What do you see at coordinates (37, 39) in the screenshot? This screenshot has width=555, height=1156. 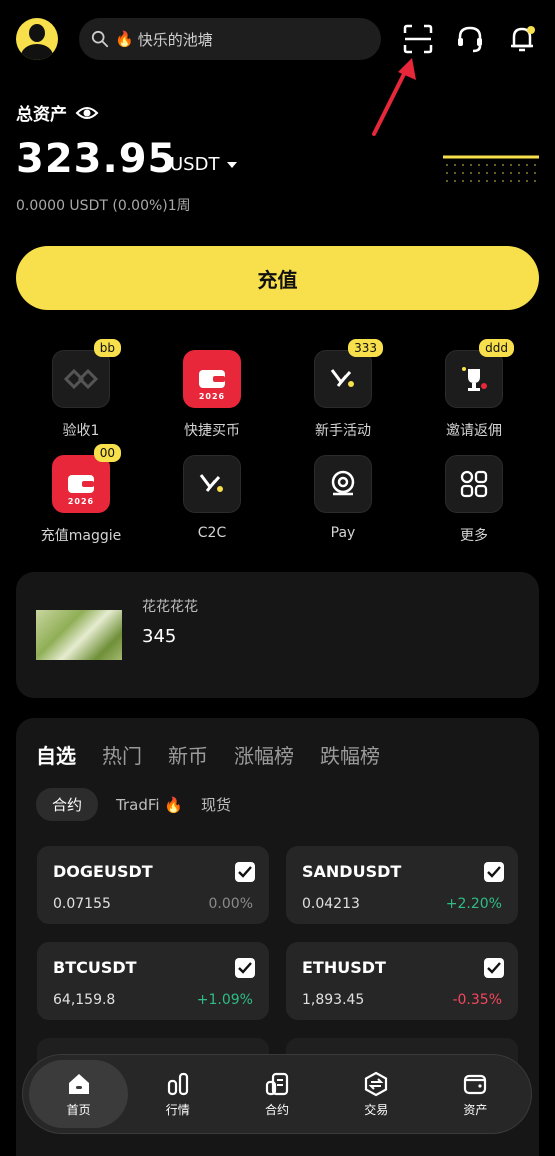 I see `avatar` at bounding box center [37, 39].